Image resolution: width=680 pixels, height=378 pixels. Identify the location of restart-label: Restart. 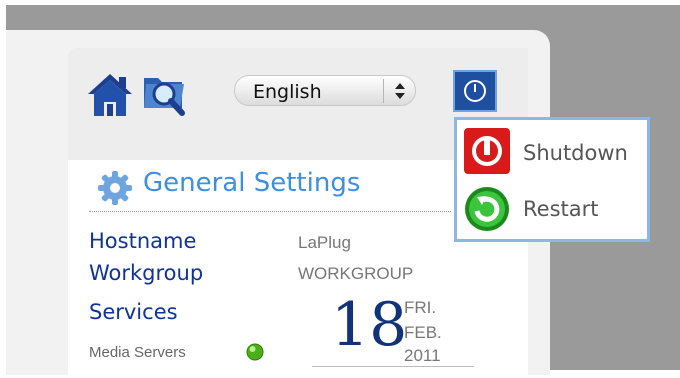
(561, 209).